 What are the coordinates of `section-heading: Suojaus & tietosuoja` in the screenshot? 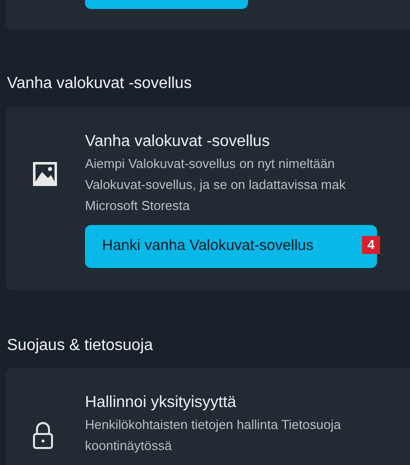 It's located at (80, 346).